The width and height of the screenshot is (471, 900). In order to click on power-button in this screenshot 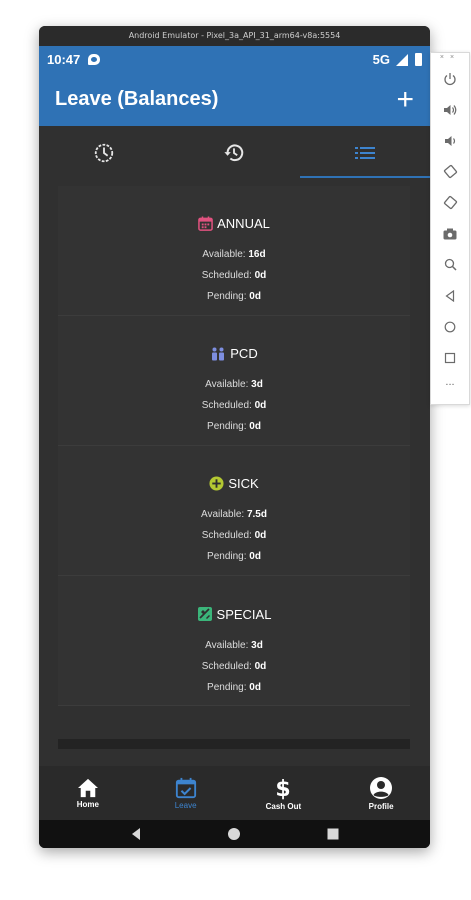, I will do `click(450, 78)`.